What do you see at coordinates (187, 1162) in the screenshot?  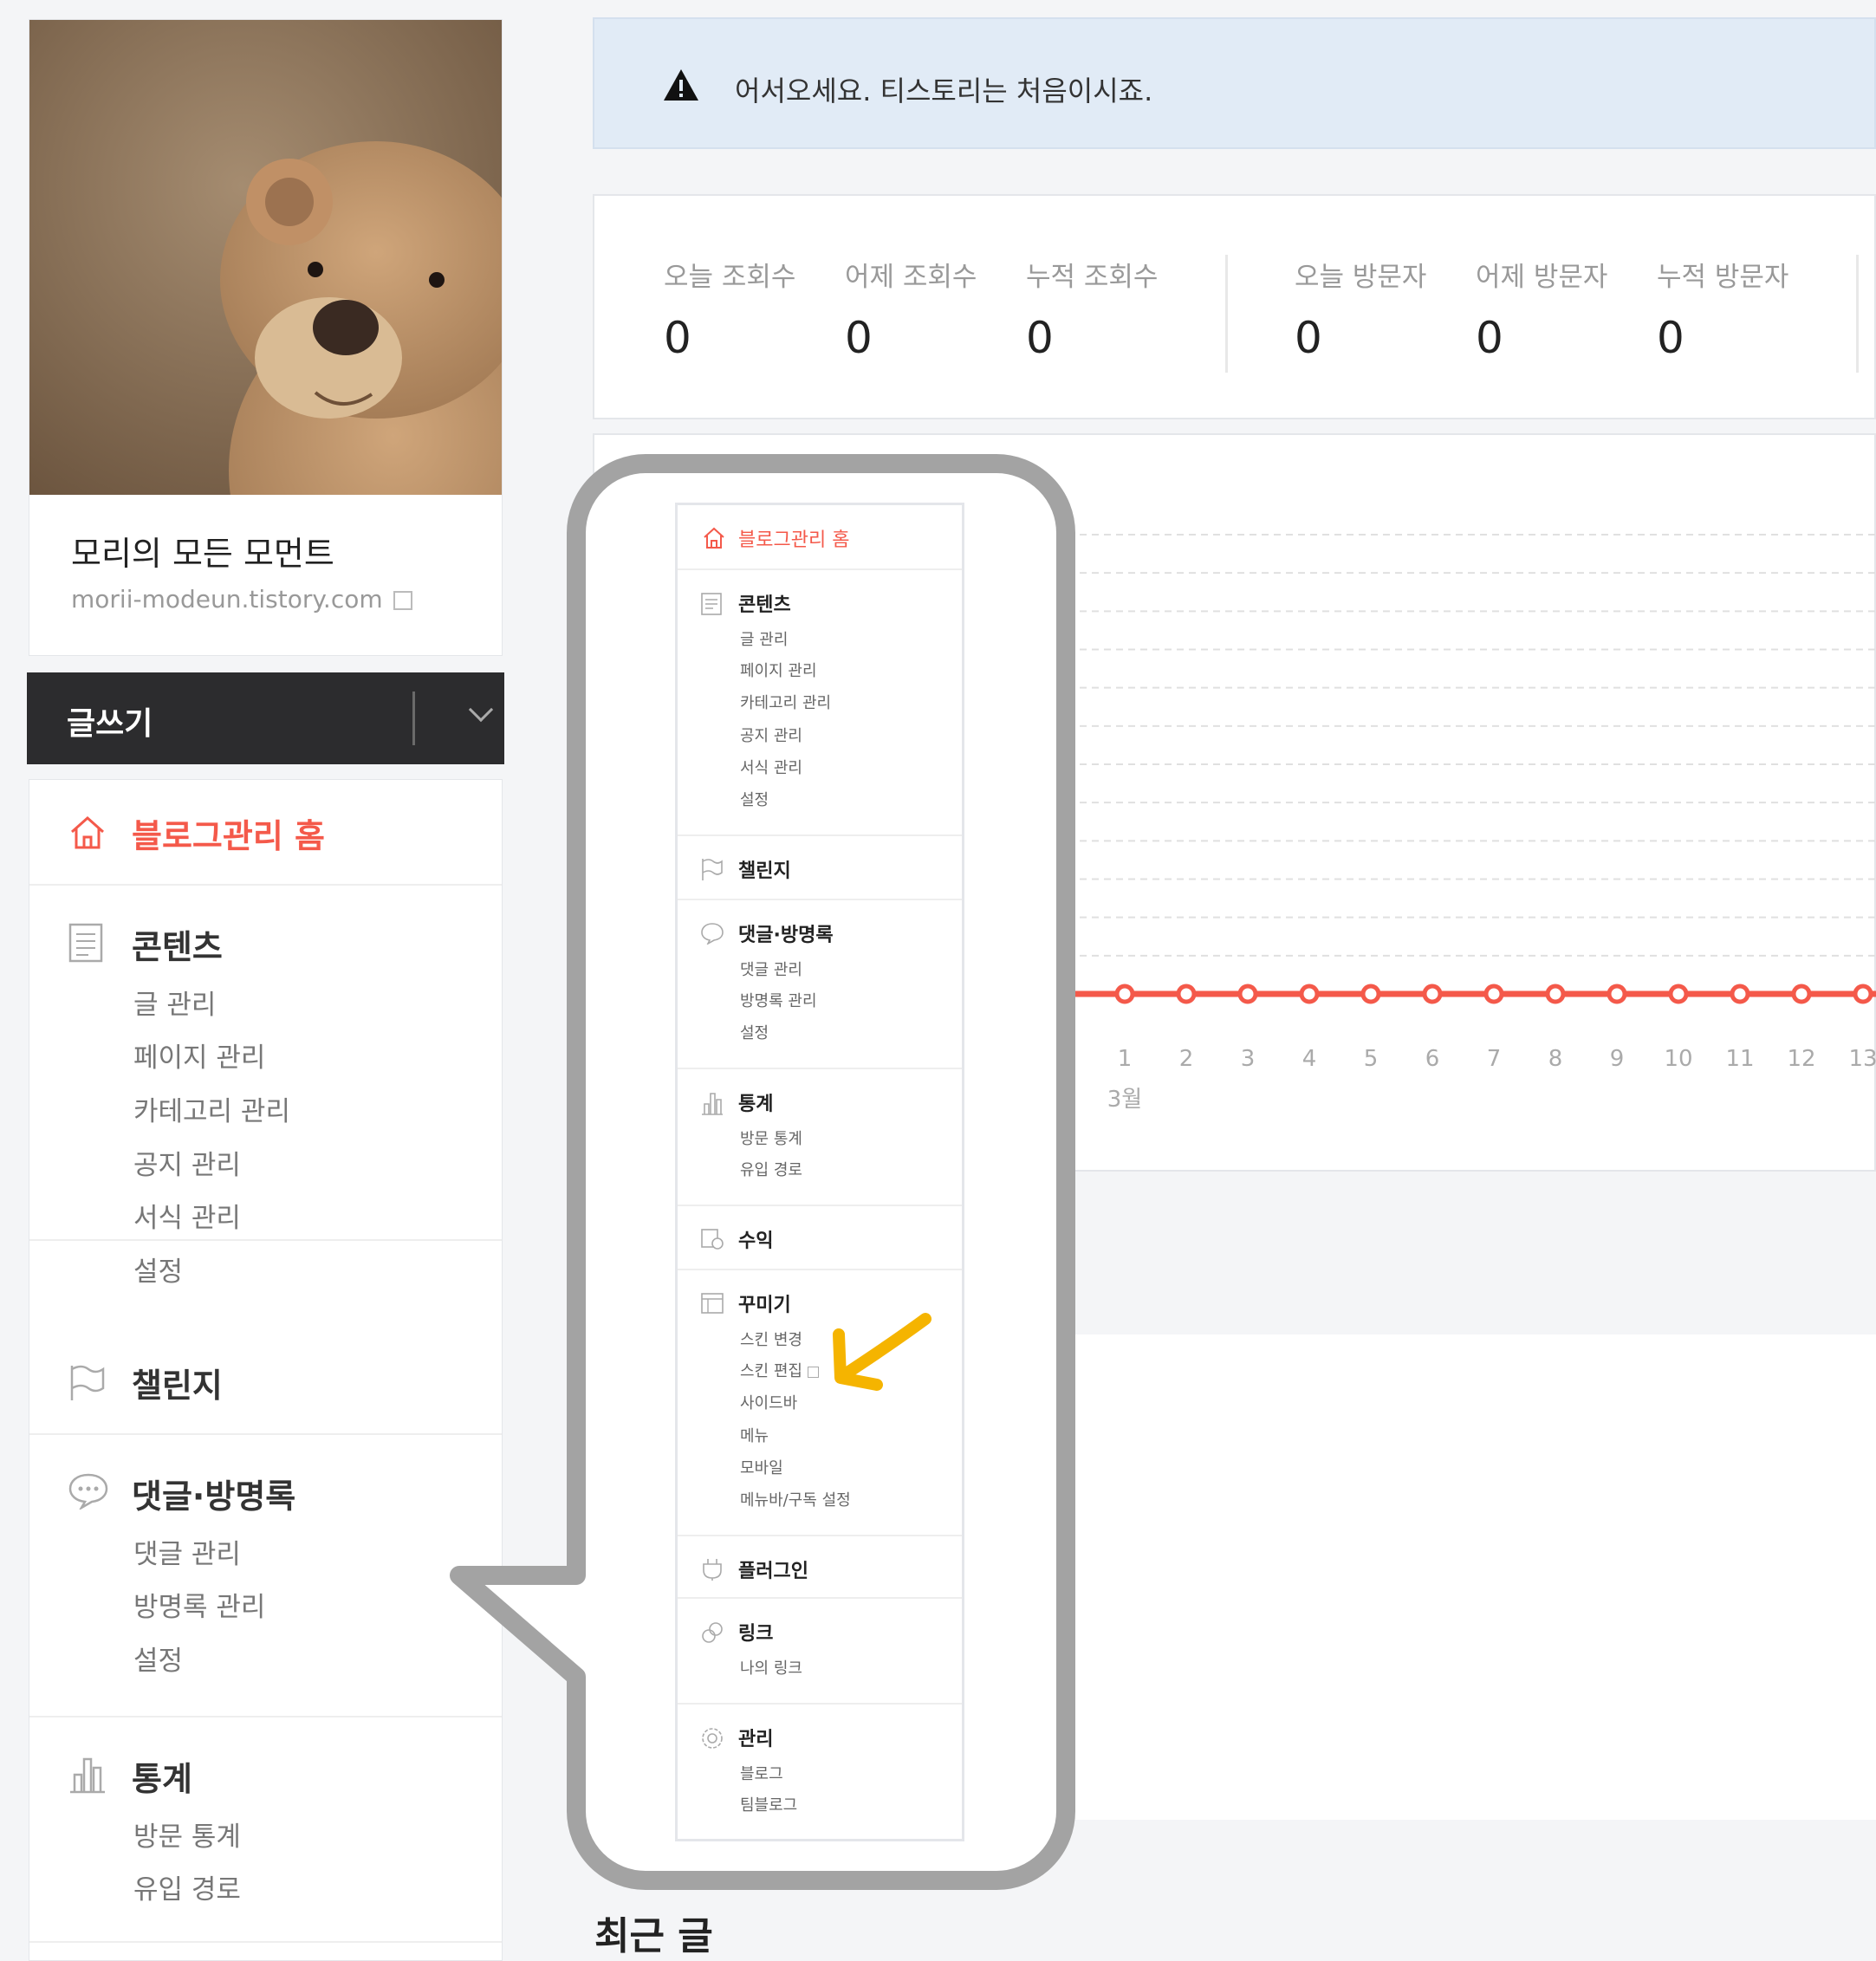 I see `sidebar-item-notice-manage: 공지 관리` at bounding box center [187, 1162].